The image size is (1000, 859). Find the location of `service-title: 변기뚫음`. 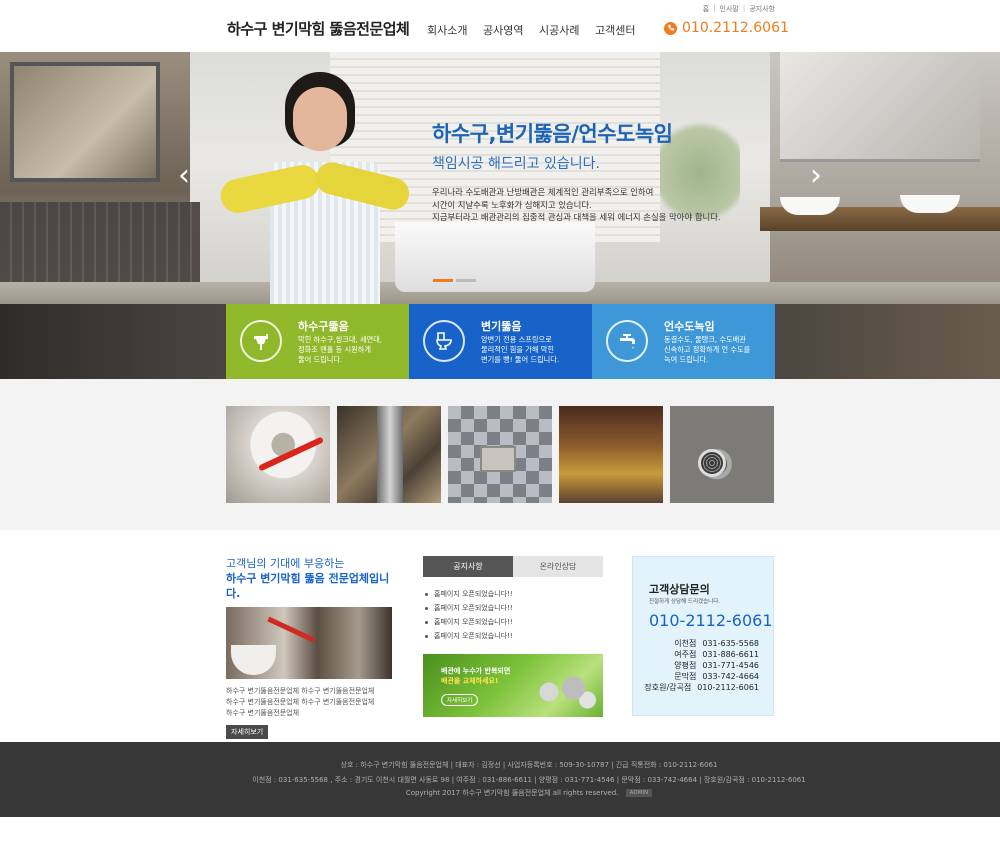

service-title: 변기뚫음 is located at coordinates (501, 326).